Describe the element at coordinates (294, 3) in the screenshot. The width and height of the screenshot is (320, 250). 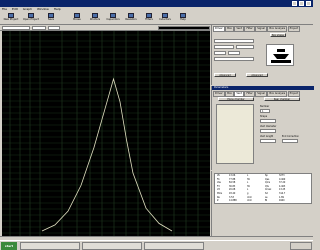
I see `minimize-button` at that location.